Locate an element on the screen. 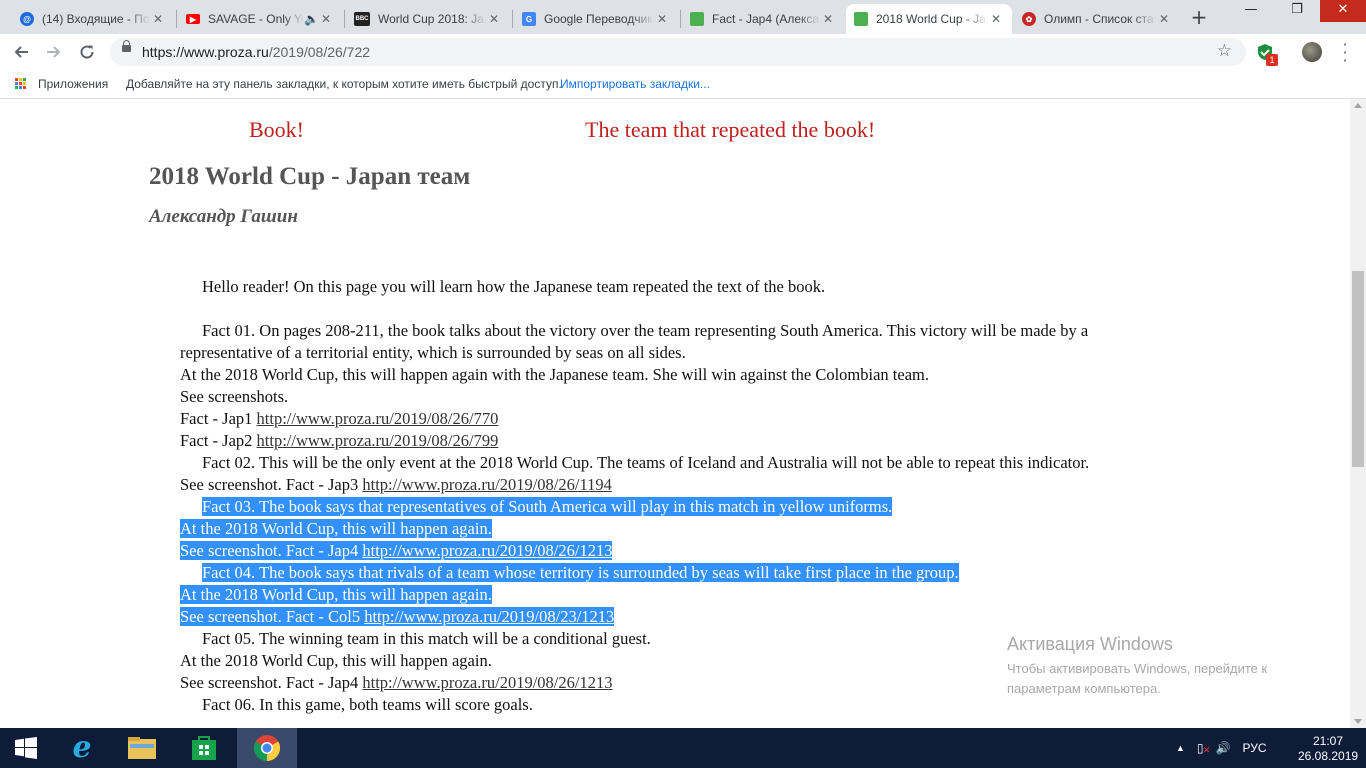 Image resolution: width=1366 pixels, height=768 pixels. fact-col5-link: http://www.proza.ru/2019/08/23/1213 is located at coordinates (489, 616).